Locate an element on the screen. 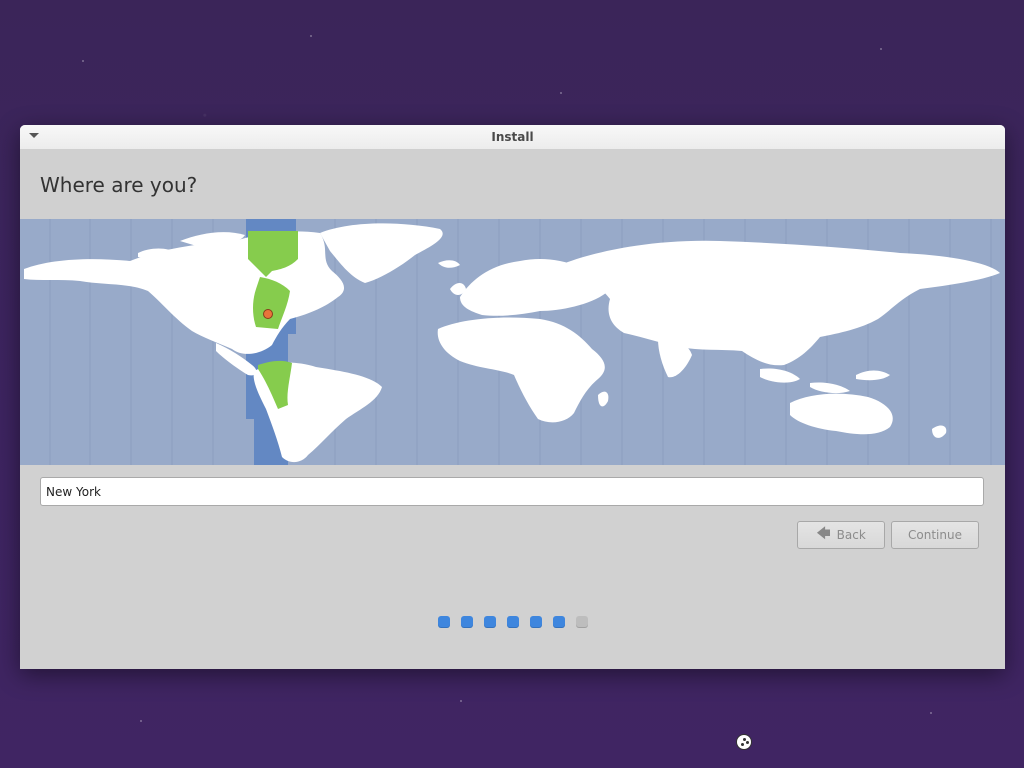  window-title: Install is located at coordinates (512, 137).